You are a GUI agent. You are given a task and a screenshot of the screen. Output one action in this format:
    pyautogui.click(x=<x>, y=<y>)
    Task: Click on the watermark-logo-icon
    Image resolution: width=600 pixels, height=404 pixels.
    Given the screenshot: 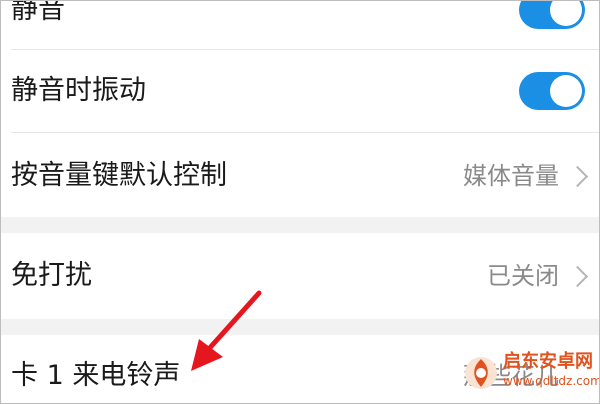 What is the action you would take?
    pyautogui.click(x=481, y=373)
    